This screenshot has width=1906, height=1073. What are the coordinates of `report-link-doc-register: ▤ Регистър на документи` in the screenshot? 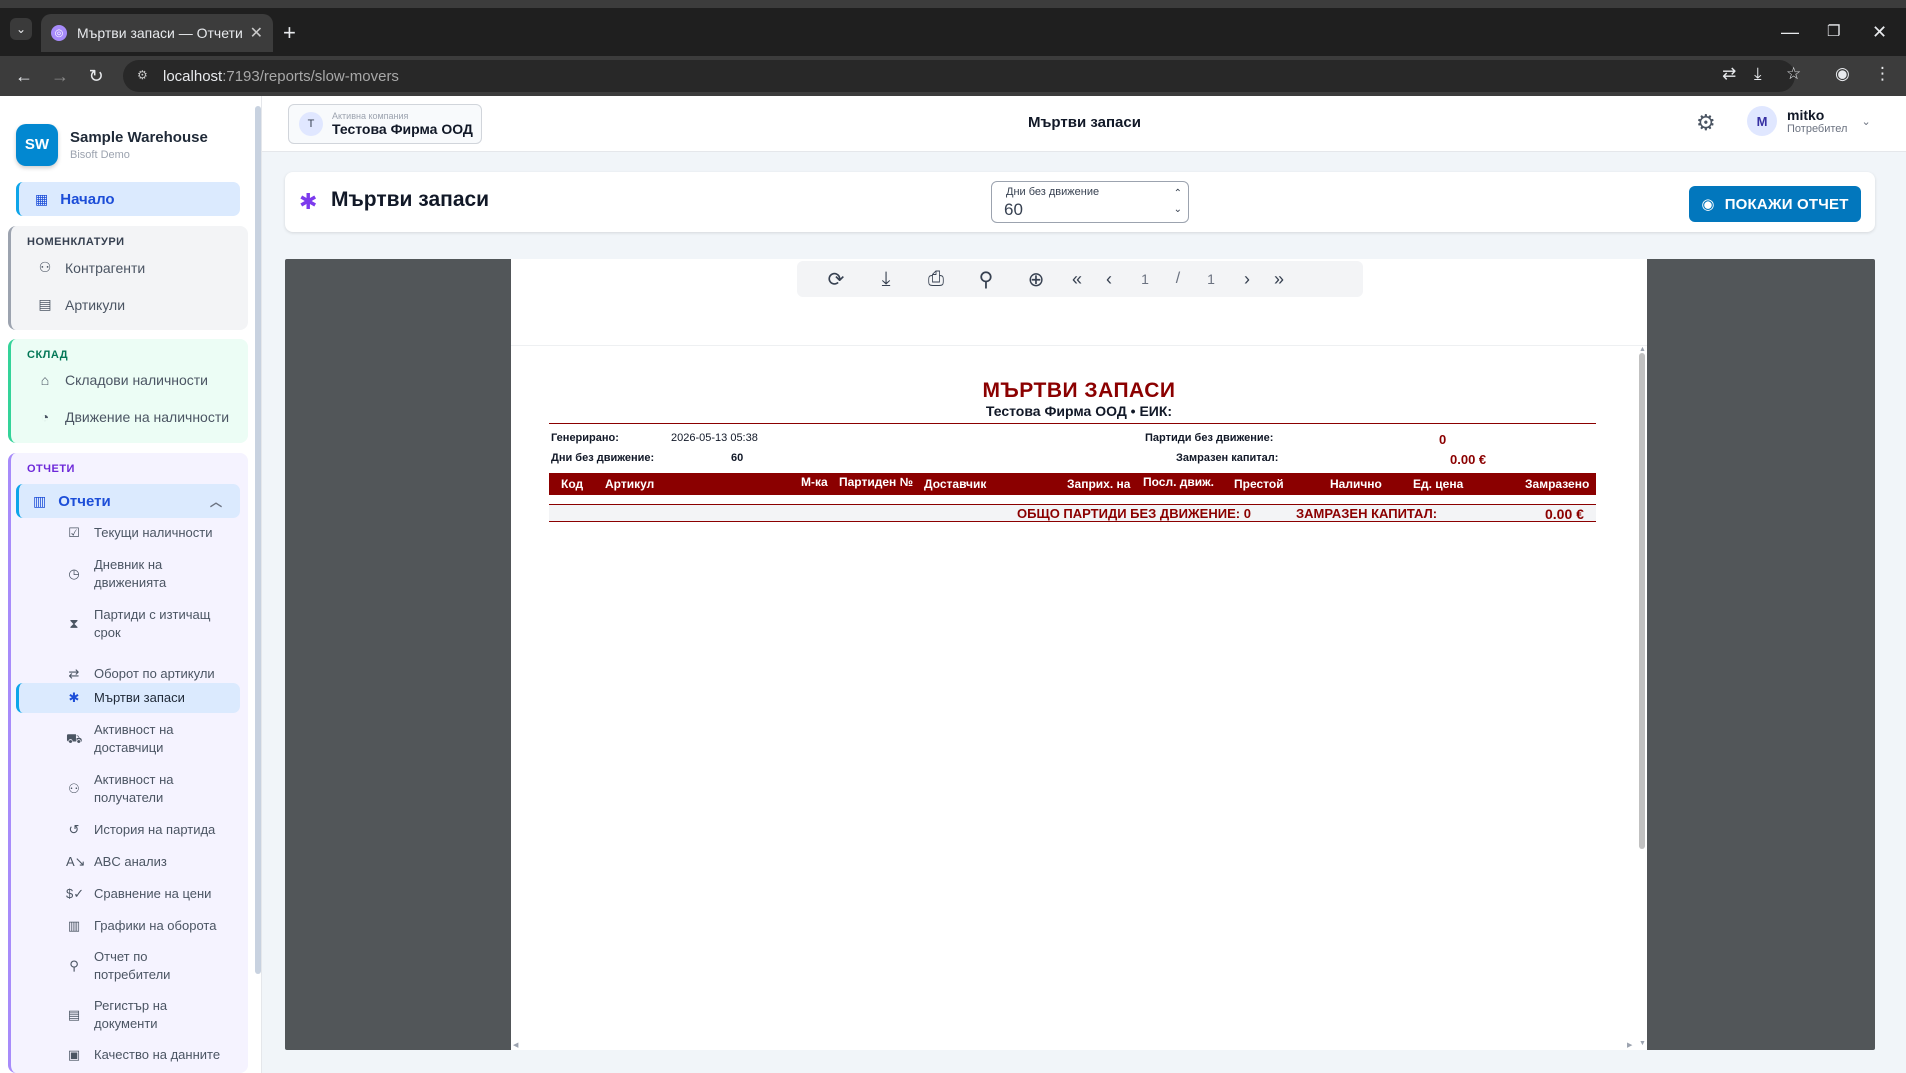 It's located at (146, 1015).